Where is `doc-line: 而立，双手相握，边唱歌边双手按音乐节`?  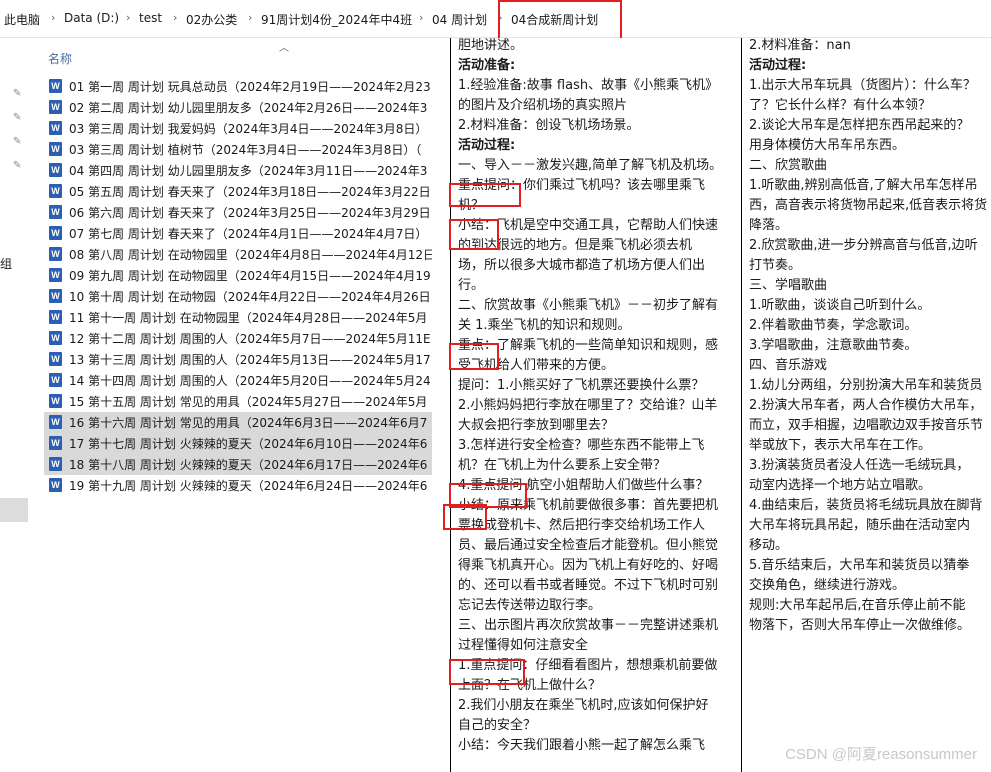
doc-line: 而立，双手相握，边唱歌边双手按音乐节 is located at coordinates (866, 425).